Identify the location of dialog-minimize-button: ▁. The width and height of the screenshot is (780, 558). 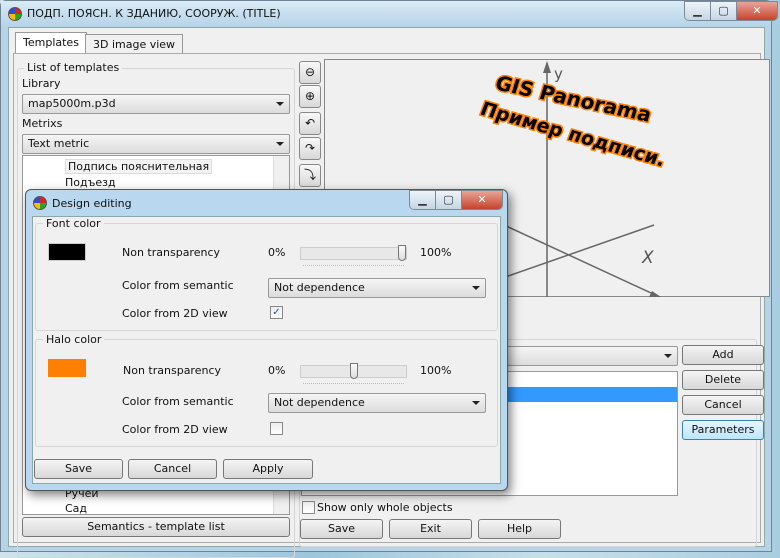
(423, 200).